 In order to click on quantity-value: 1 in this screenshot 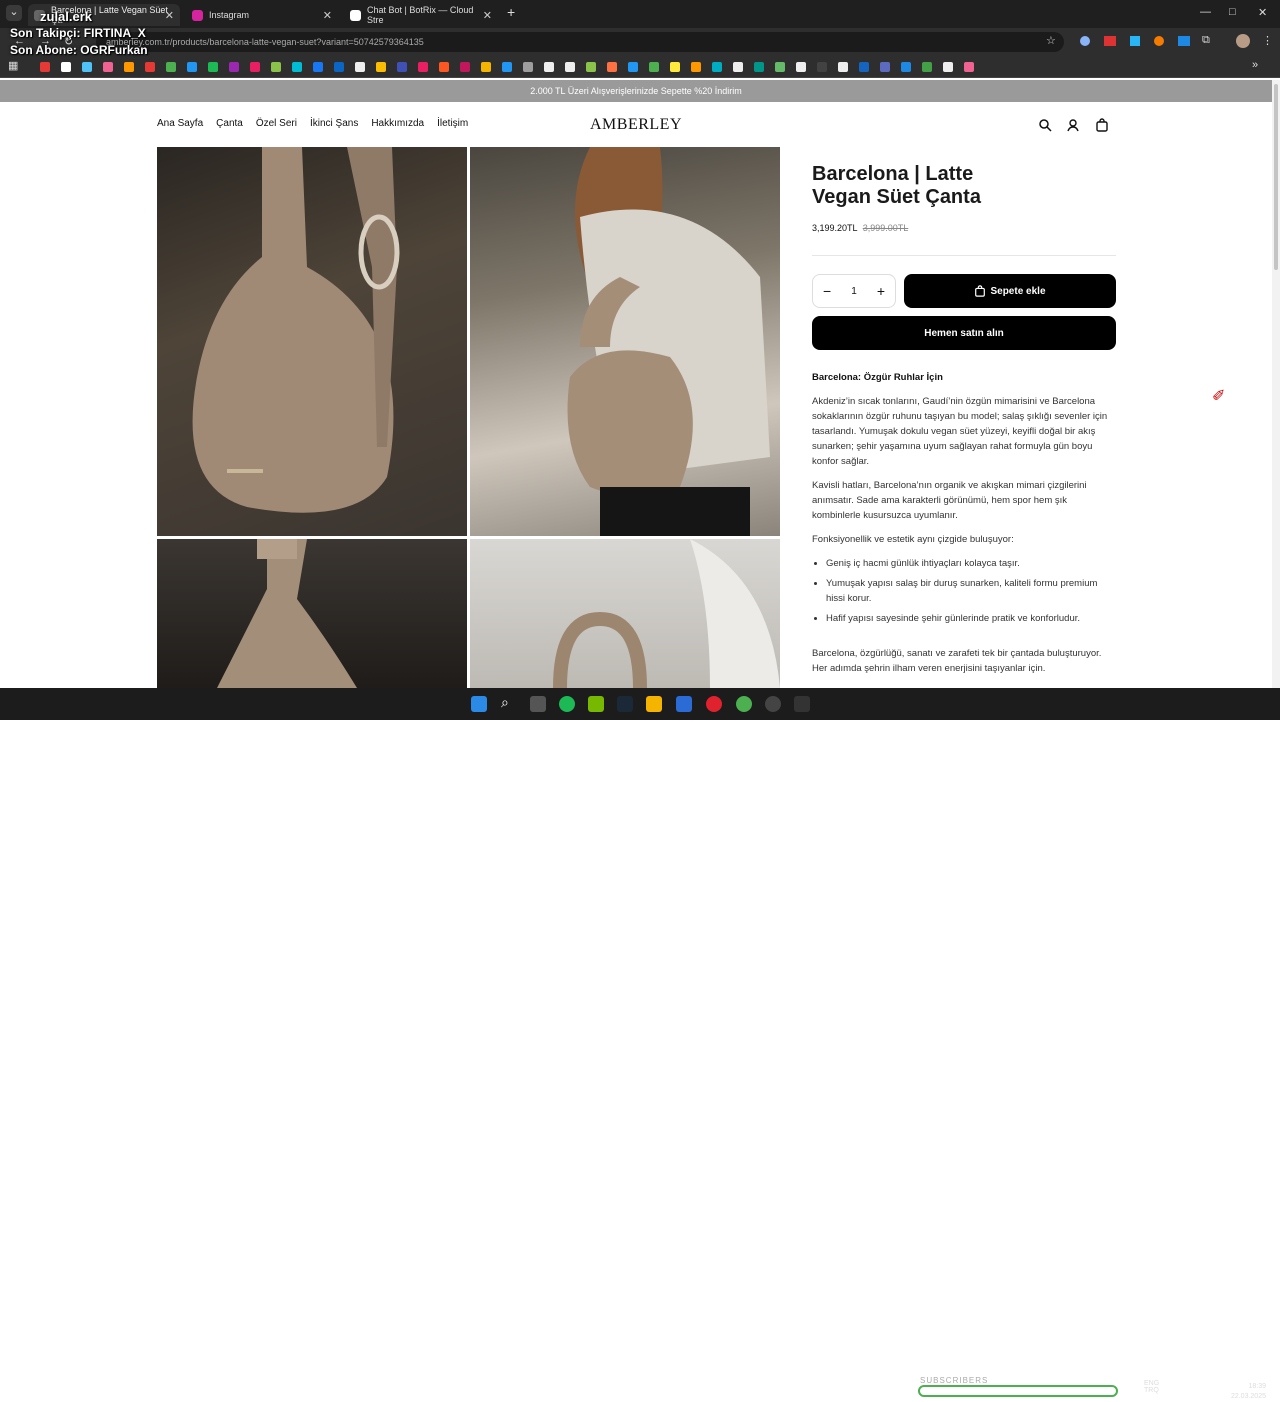, I will do `click(854, 291)`.